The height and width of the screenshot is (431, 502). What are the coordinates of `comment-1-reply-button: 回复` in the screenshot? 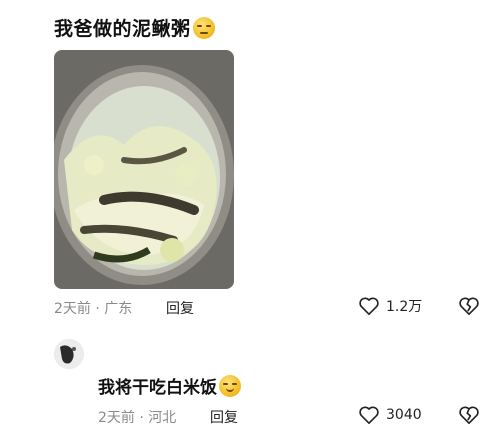 It's located at (180, 308).